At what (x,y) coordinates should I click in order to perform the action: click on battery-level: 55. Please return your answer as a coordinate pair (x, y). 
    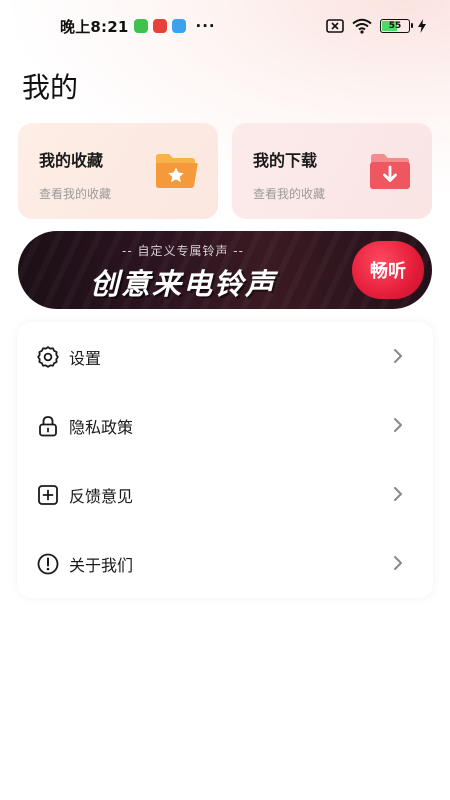
    Looking at the image, I should click on (395, 26).